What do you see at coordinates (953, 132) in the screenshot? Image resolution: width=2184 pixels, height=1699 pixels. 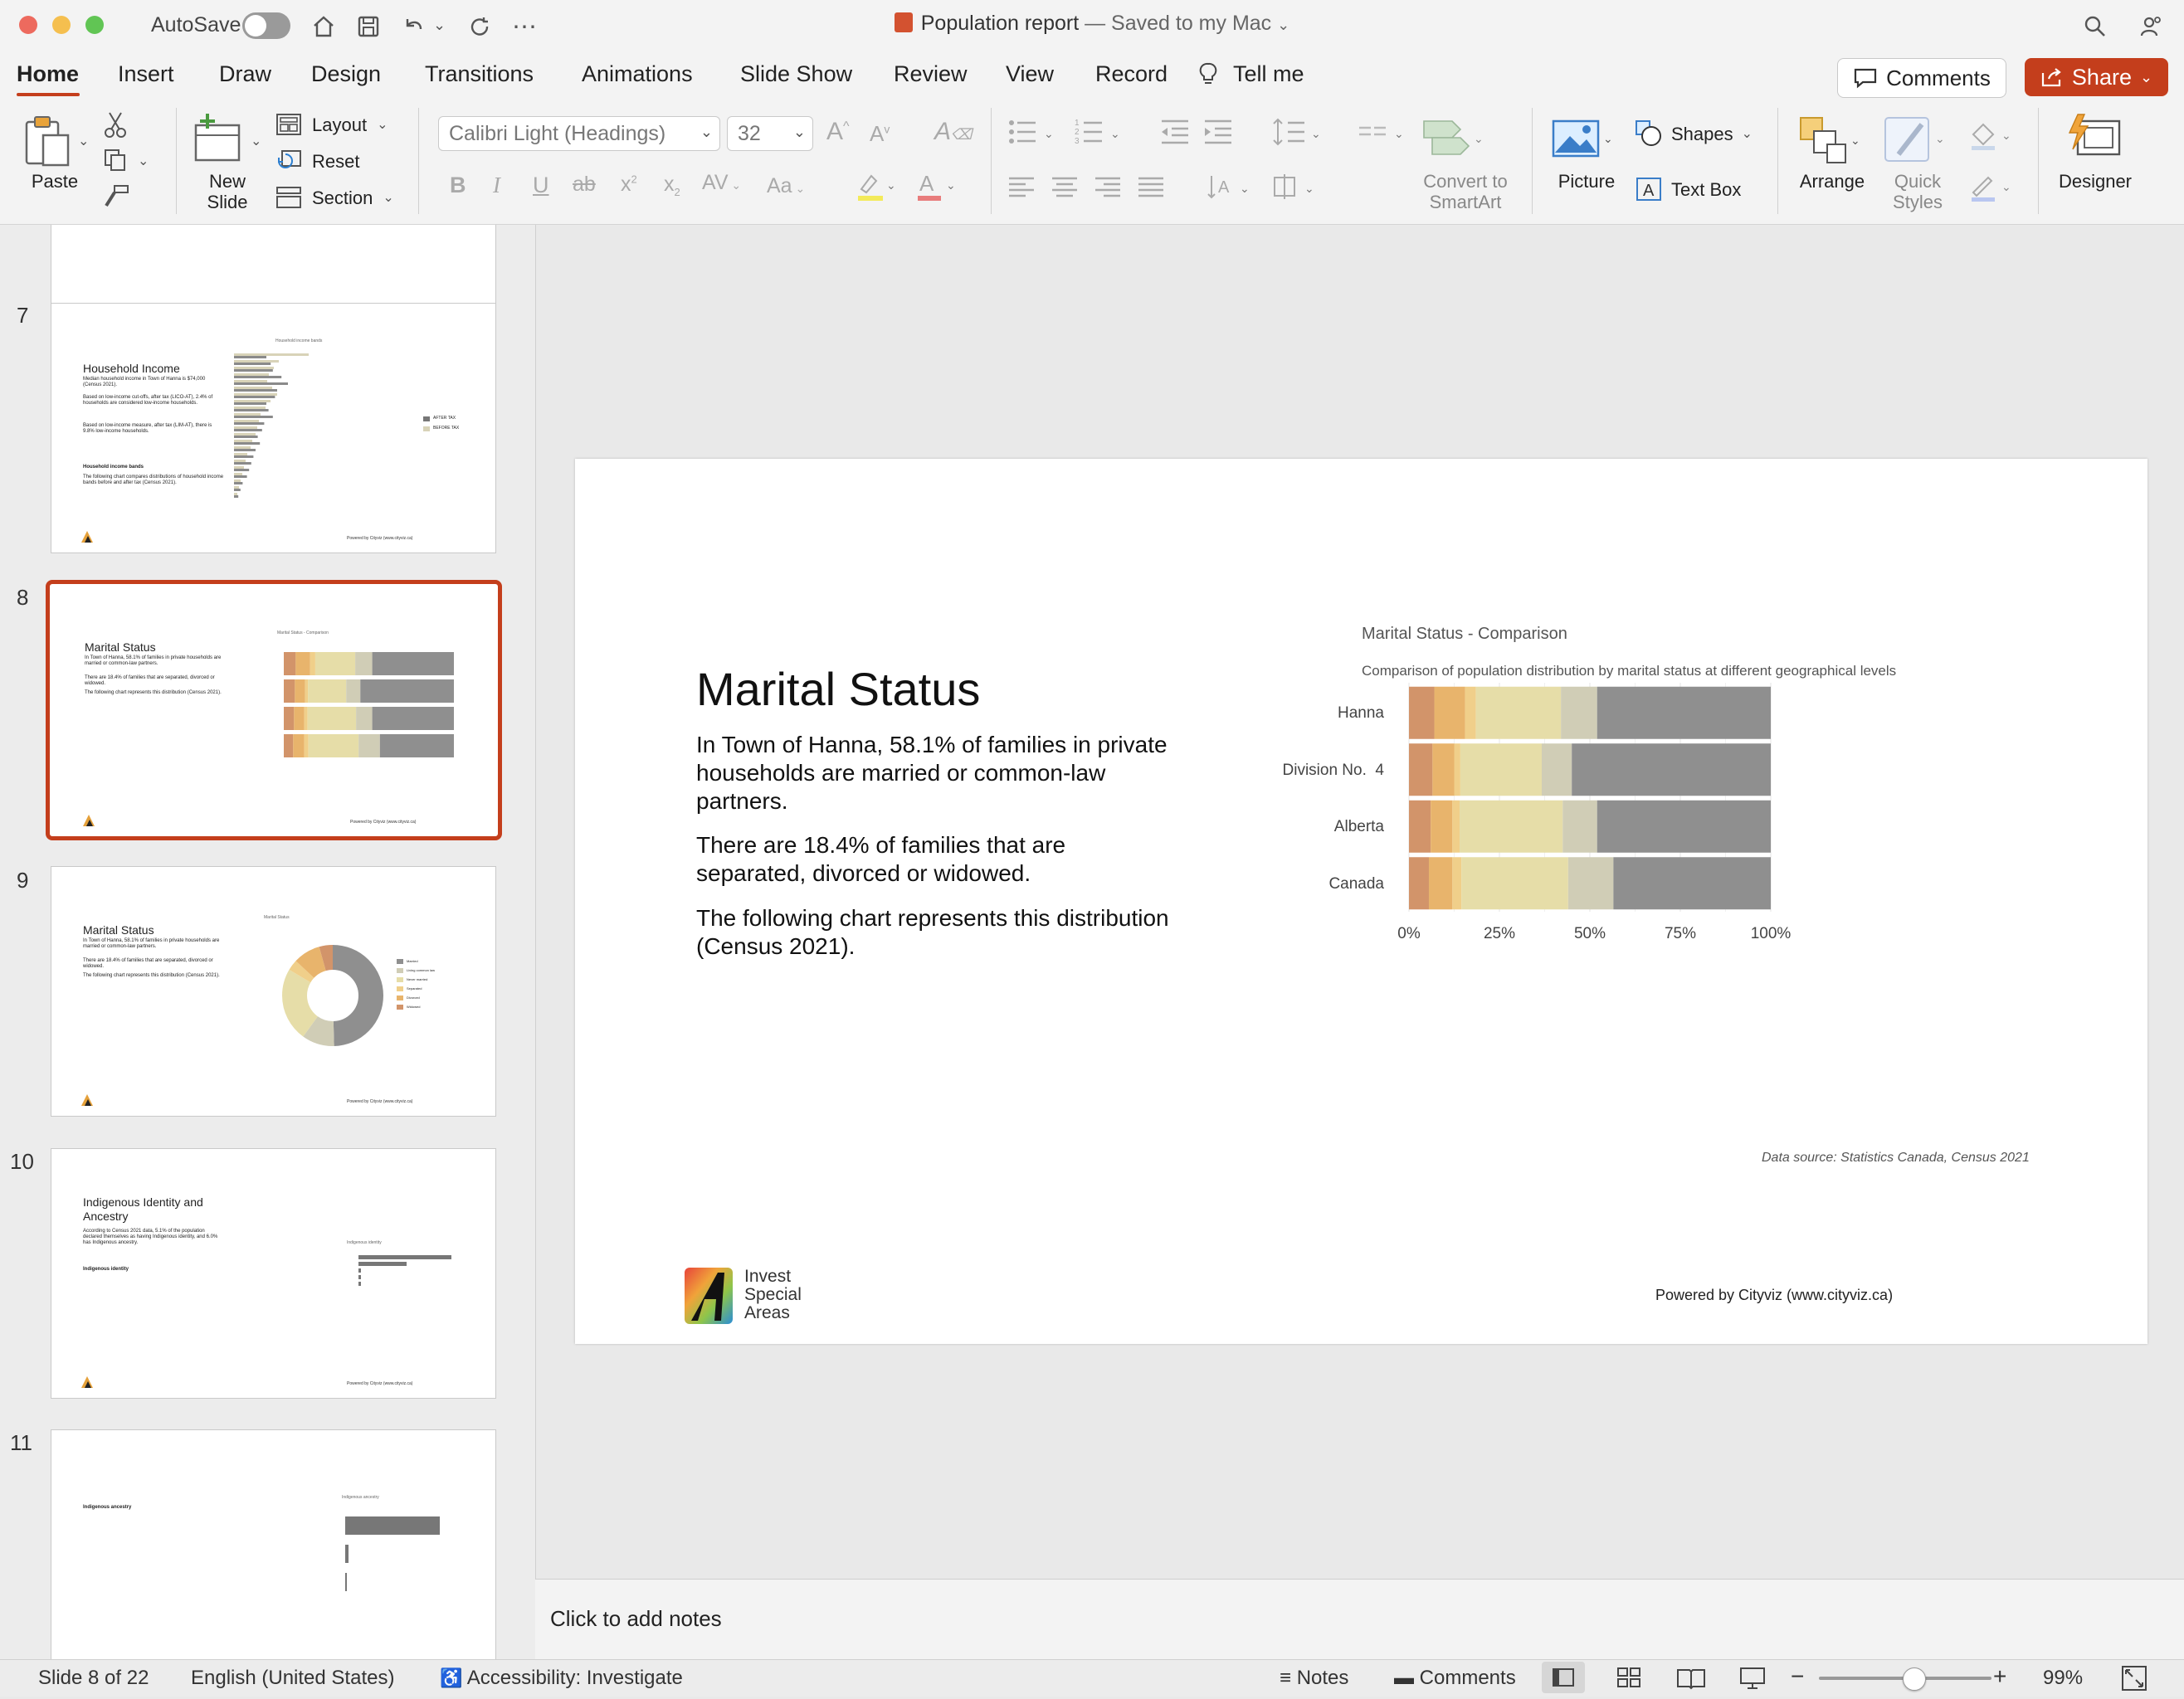 I see `clear-formatting-icon: A⌫` at bounding box center [953, 132].